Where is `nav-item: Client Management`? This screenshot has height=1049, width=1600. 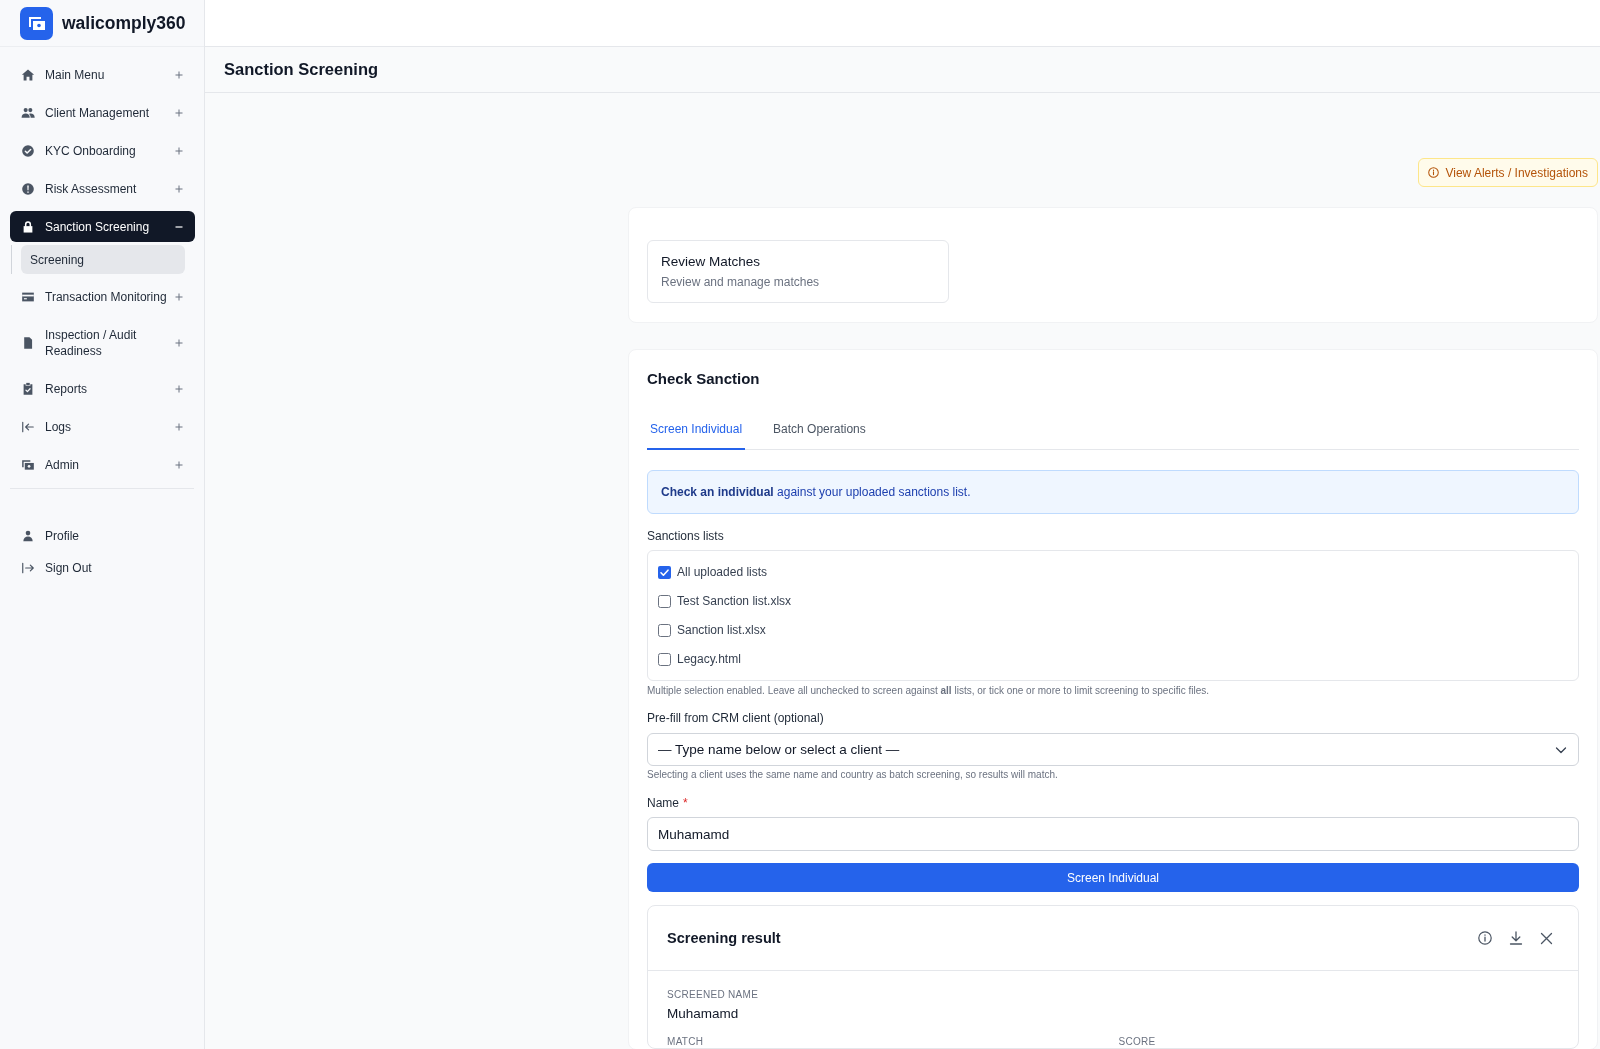 nav-item: Client Management is located at coordinates (102, 112).